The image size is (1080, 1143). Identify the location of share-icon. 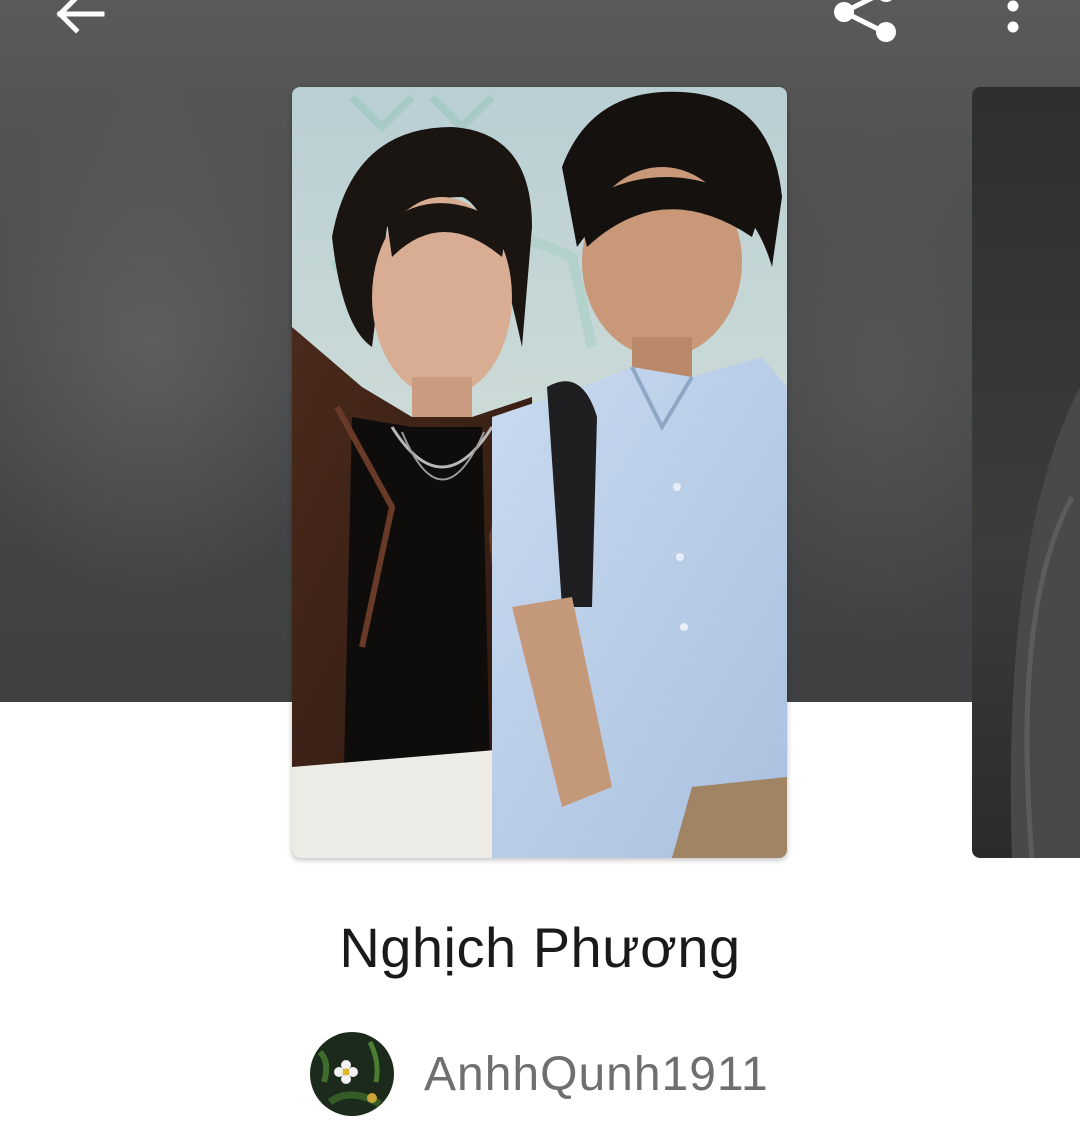
(865, 24).